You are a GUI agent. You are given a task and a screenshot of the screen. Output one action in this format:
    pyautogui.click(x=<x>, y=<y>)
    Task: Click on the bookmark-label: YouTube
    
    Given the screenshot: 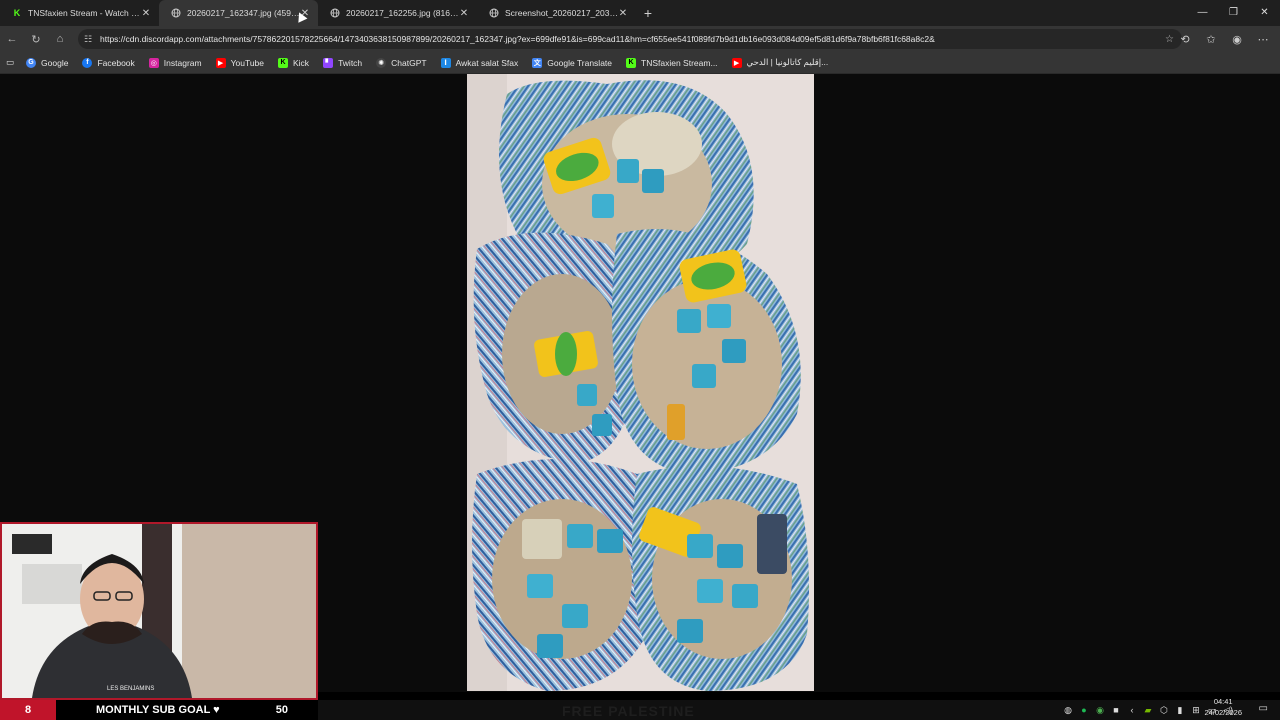 What is the action you would take?
    pyautogui.click(x=247, y=62)
    